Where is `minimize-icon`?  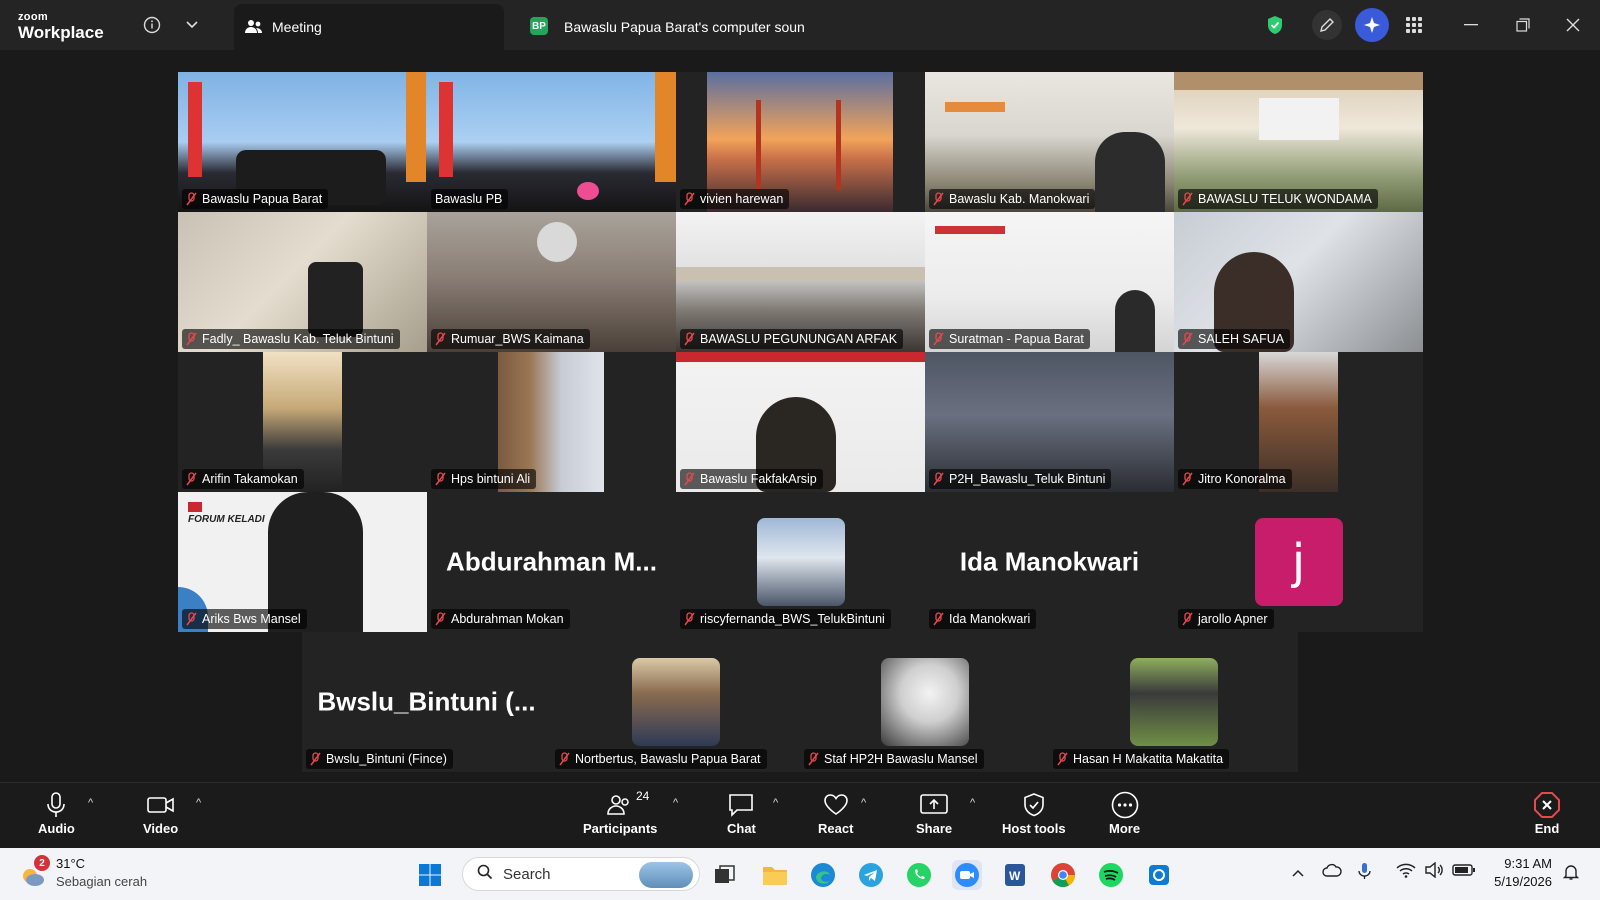 minimize-icon is located at coordinates (1471, 25).